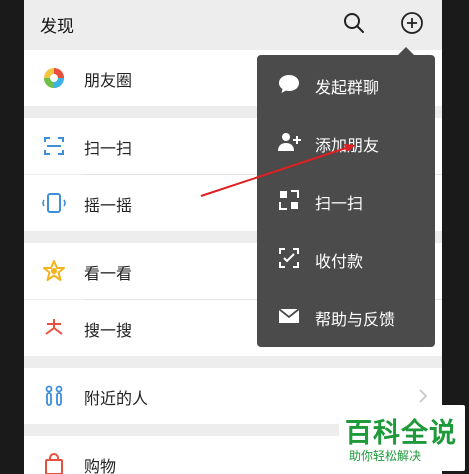 The height and width of the screenshot is (474, 469). I want to click on header-bar: 发现, so click(233, 23).